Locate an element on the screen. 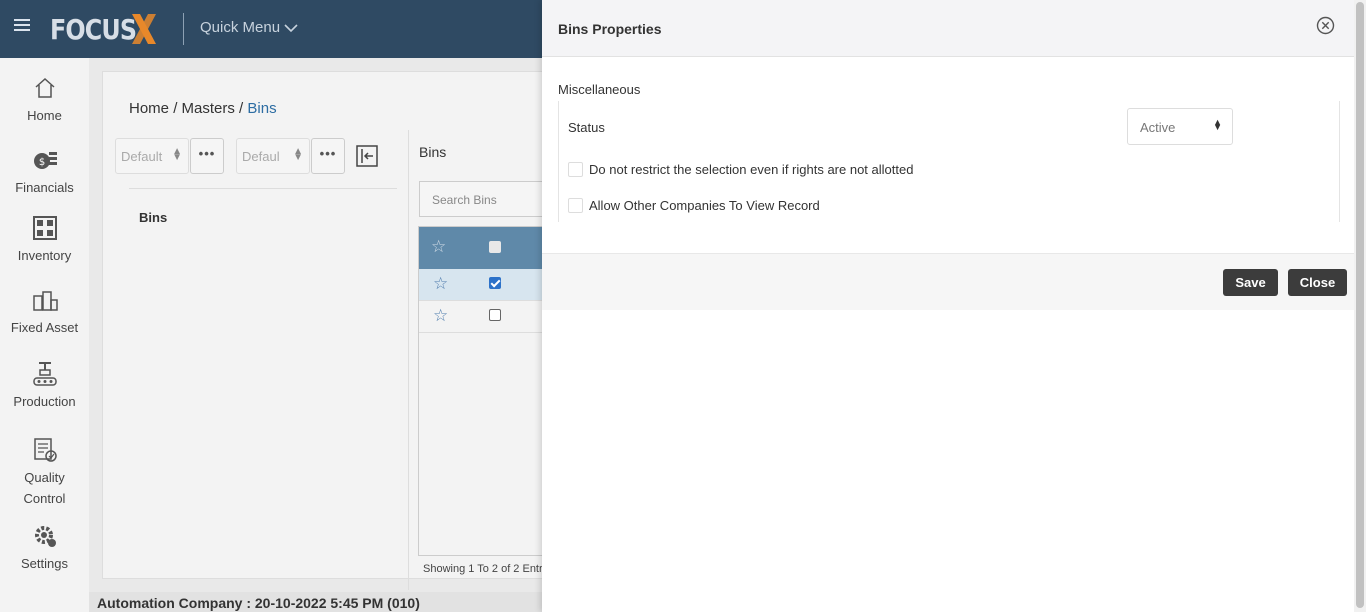 The height and width of the screenshot is (612, 1366). settings-icon is located at coordinates (45, 536).